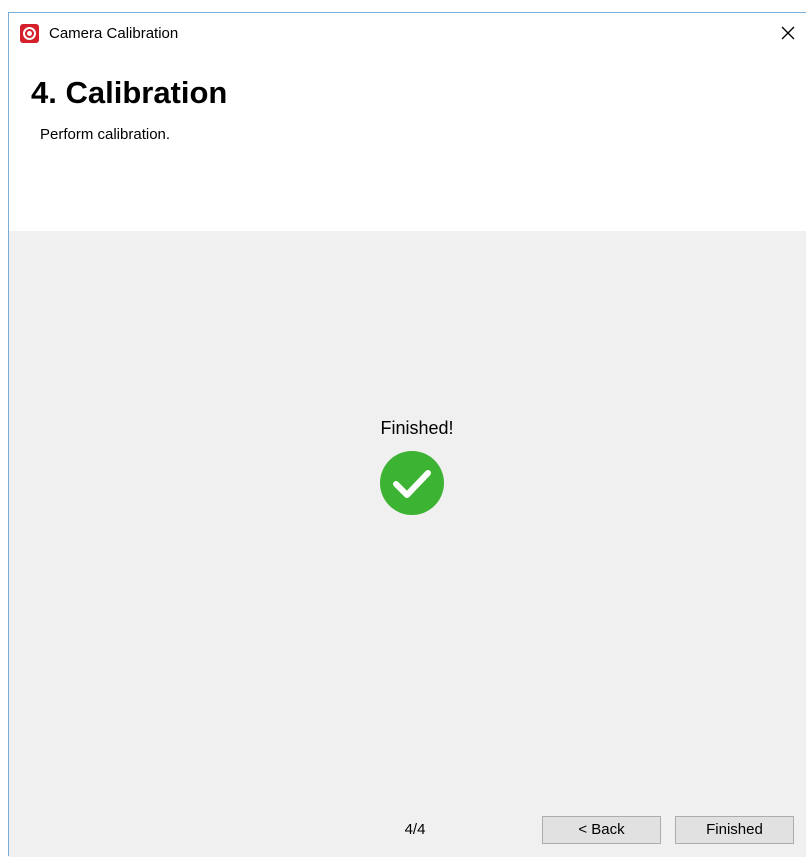 The height and width of the screenshot is (857, 806). I want to click on close-button, so click(788, 33).